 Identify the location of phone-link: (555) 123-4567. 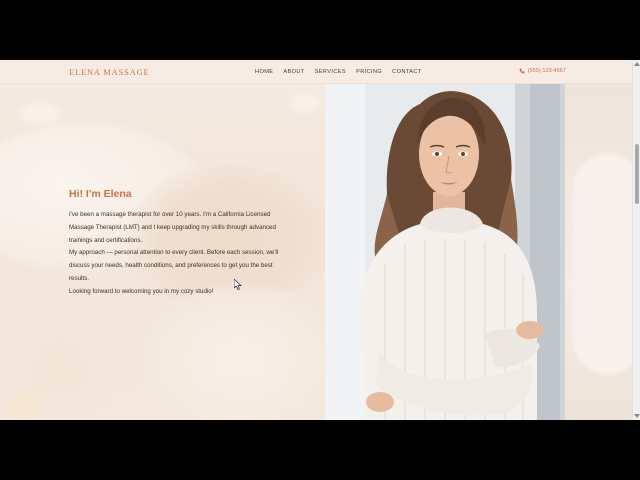
(542, 71).